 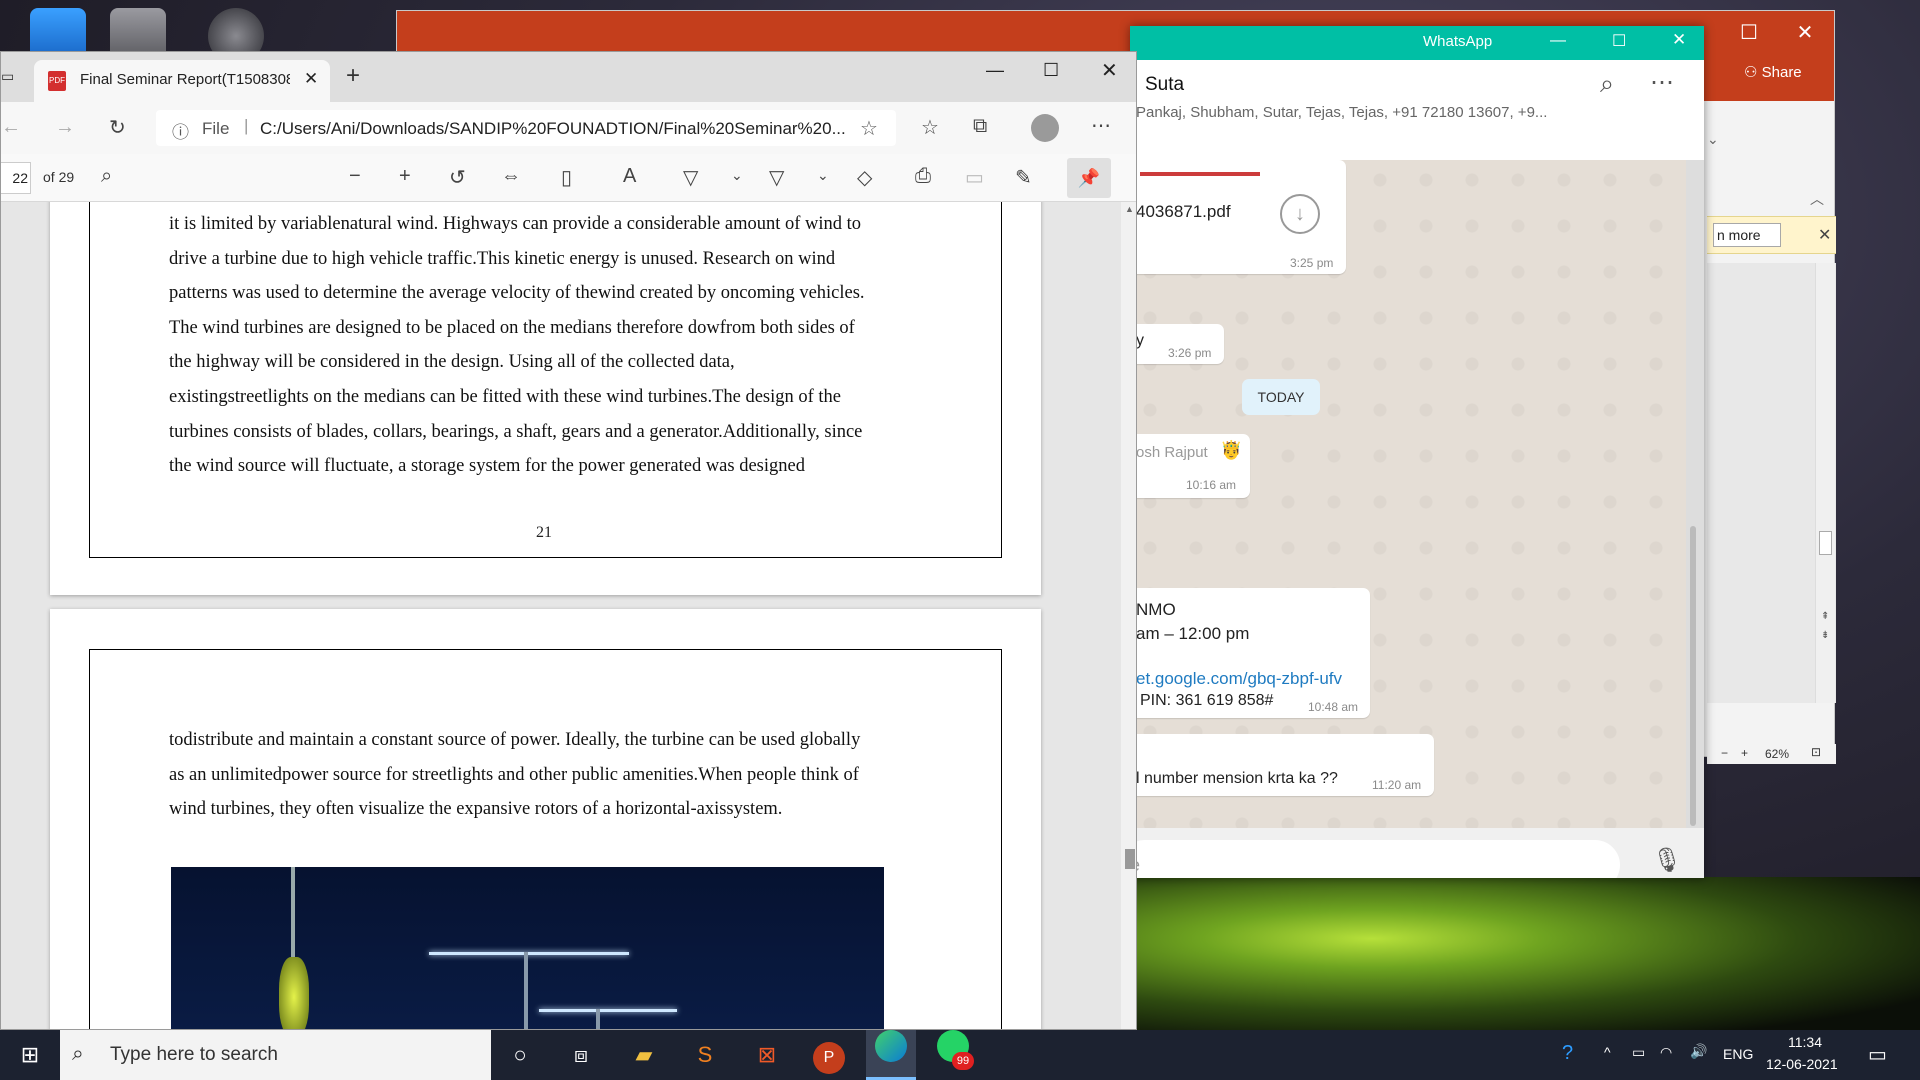 I want to click on more-options-icon: ⋯, so click(x=1662, y=82).